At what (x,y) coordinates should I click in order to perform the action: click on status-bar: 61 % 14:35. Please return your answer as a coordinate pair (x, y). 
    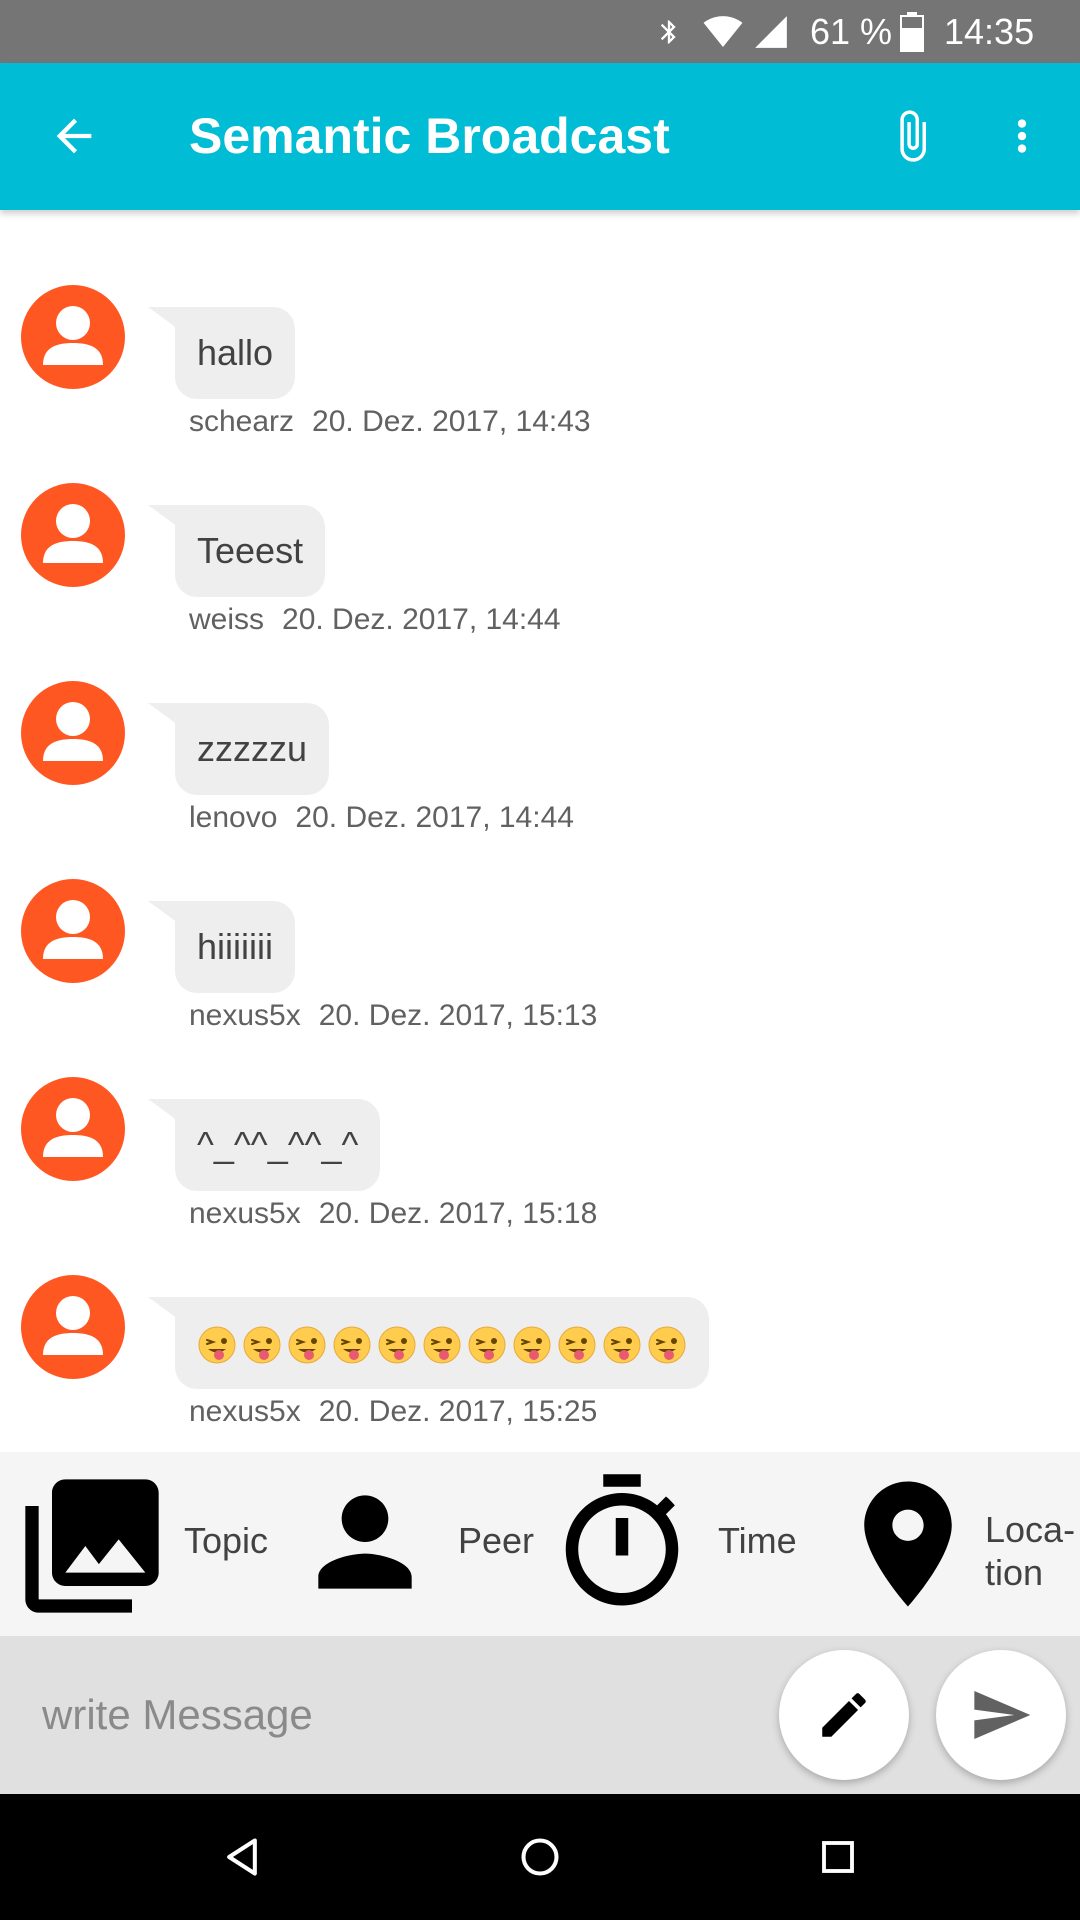
    Looking at the image, I should click on (540, 31).